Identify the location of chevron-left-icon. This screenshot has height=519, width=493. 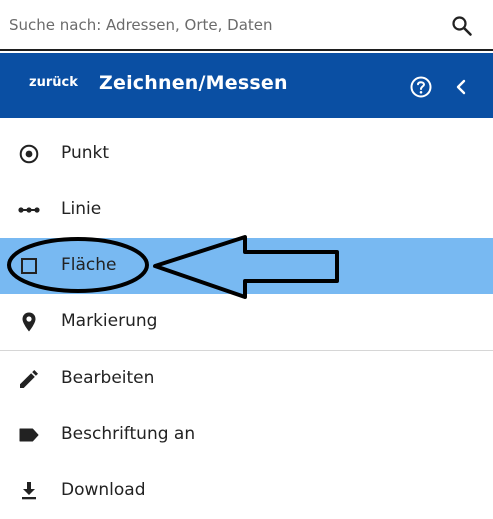
(461, 87).